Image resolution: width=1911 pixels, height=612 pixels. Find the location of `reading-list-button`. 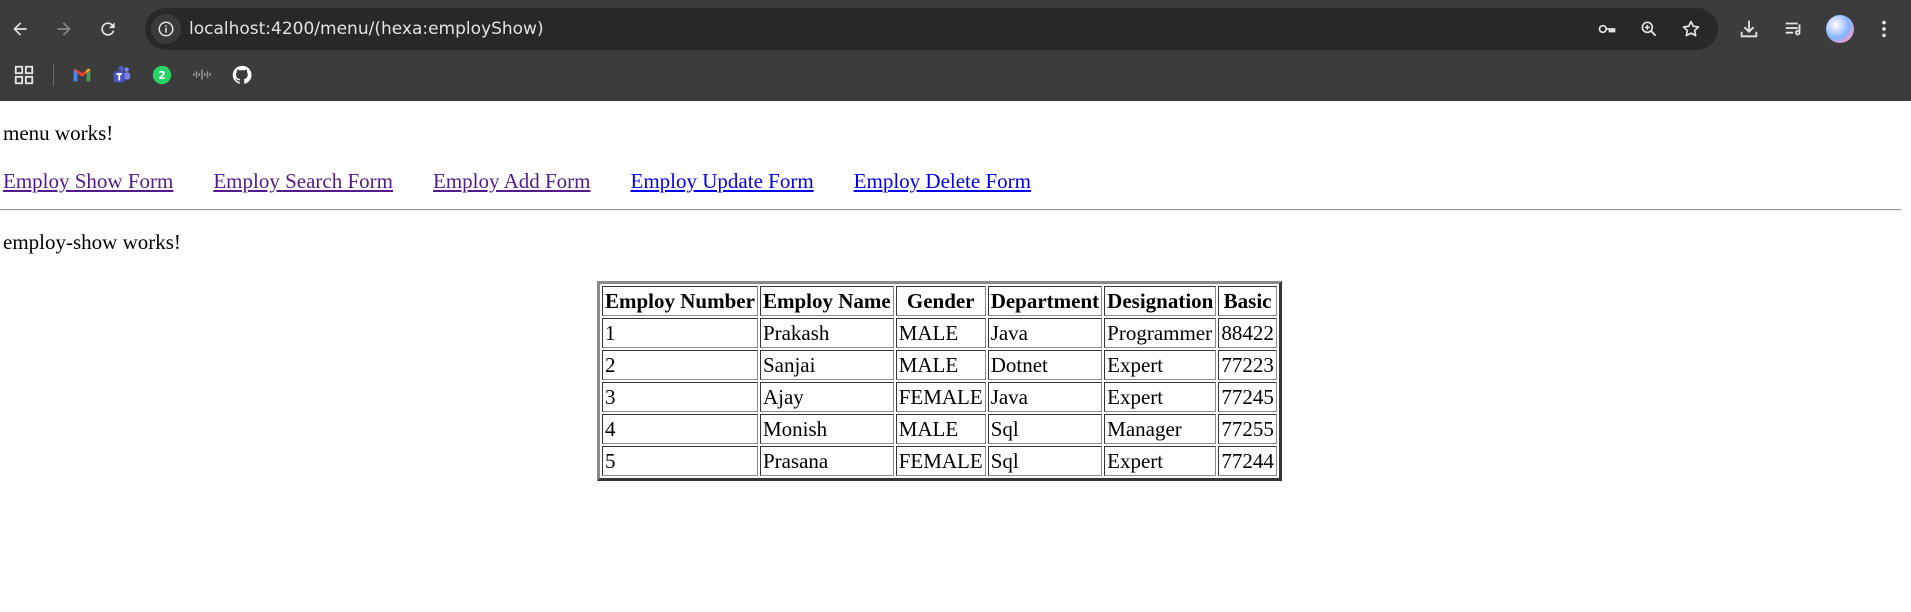

reading-list-button is located at coordinates (1794, 29).